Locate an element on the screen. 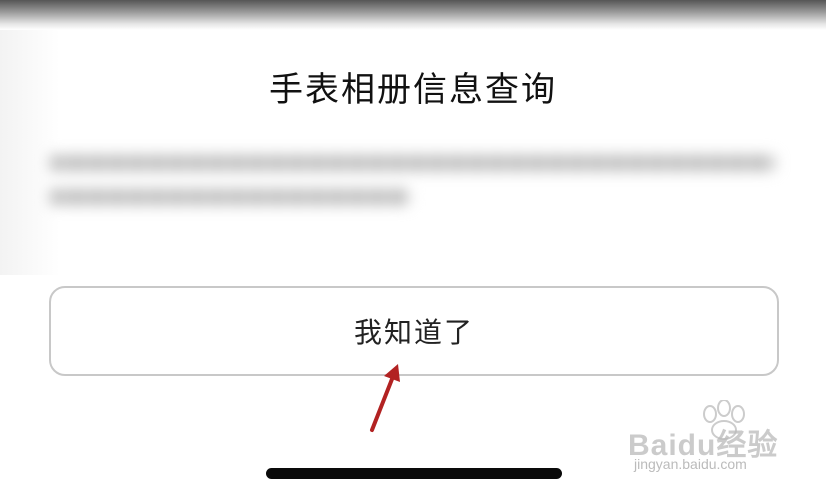  baidu-watermark: Baidu经验 jingyan.baidu.com is located at coordinates (723, 440).